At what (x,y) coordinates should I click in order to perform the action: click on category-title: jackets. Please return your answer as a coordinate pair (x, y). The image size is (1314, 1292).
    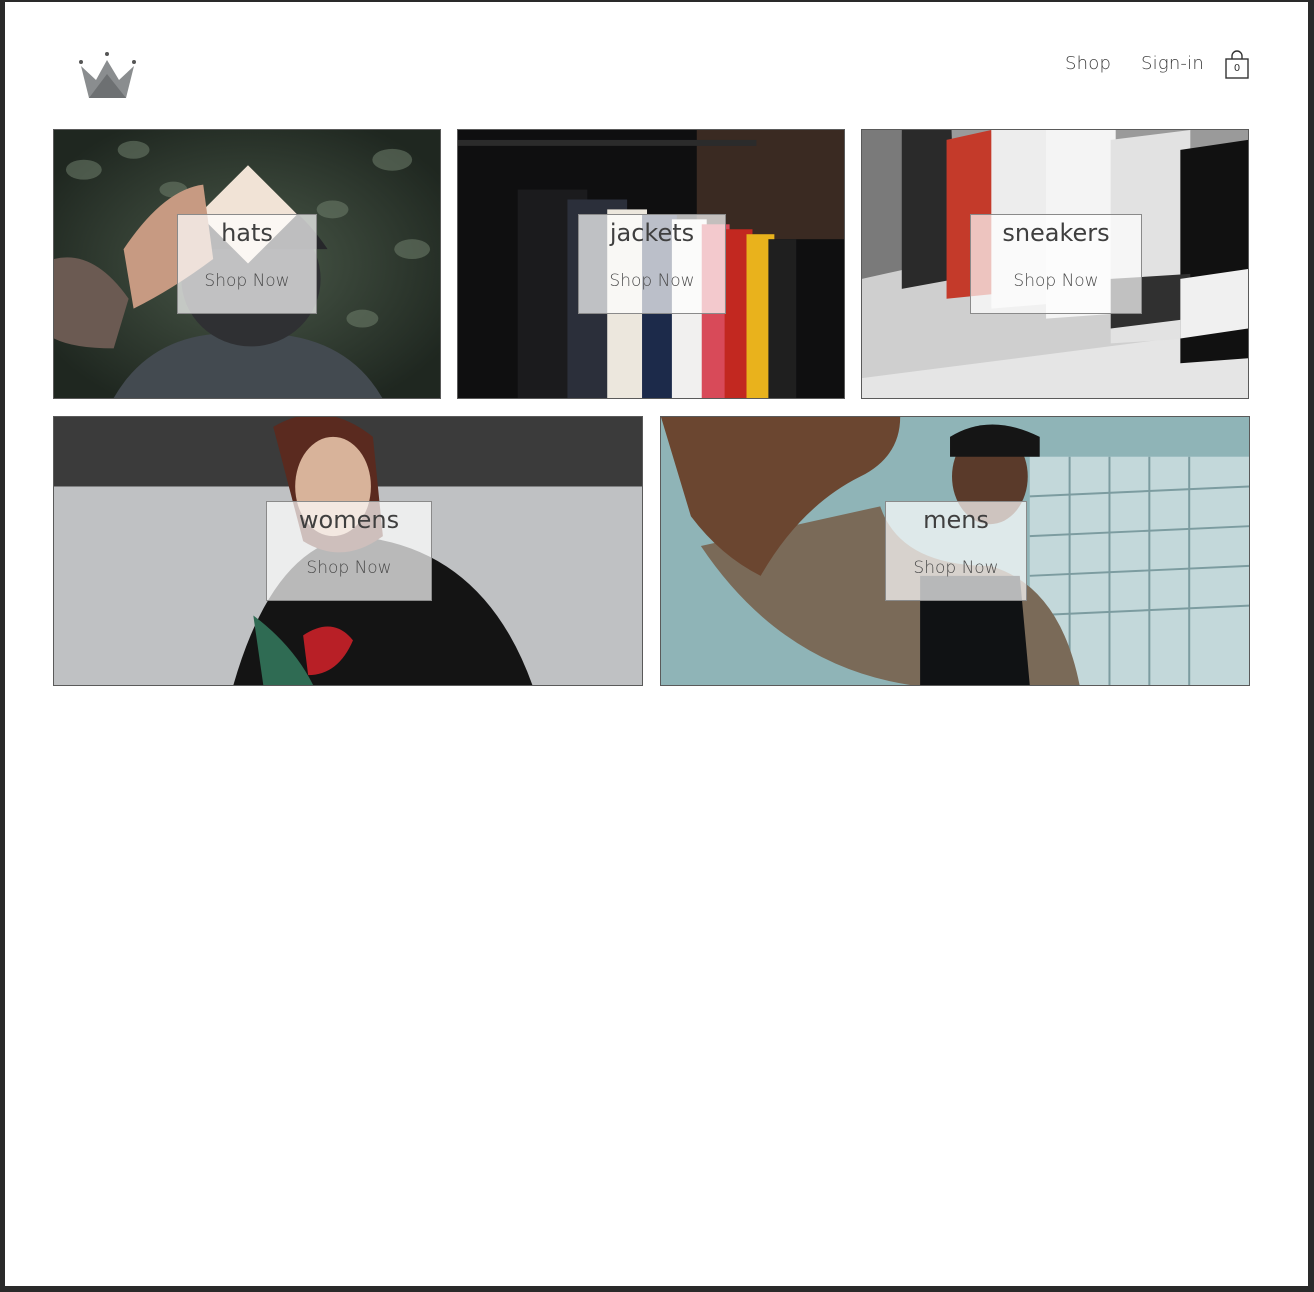
    Looking at the image, I should click on (652, 233).